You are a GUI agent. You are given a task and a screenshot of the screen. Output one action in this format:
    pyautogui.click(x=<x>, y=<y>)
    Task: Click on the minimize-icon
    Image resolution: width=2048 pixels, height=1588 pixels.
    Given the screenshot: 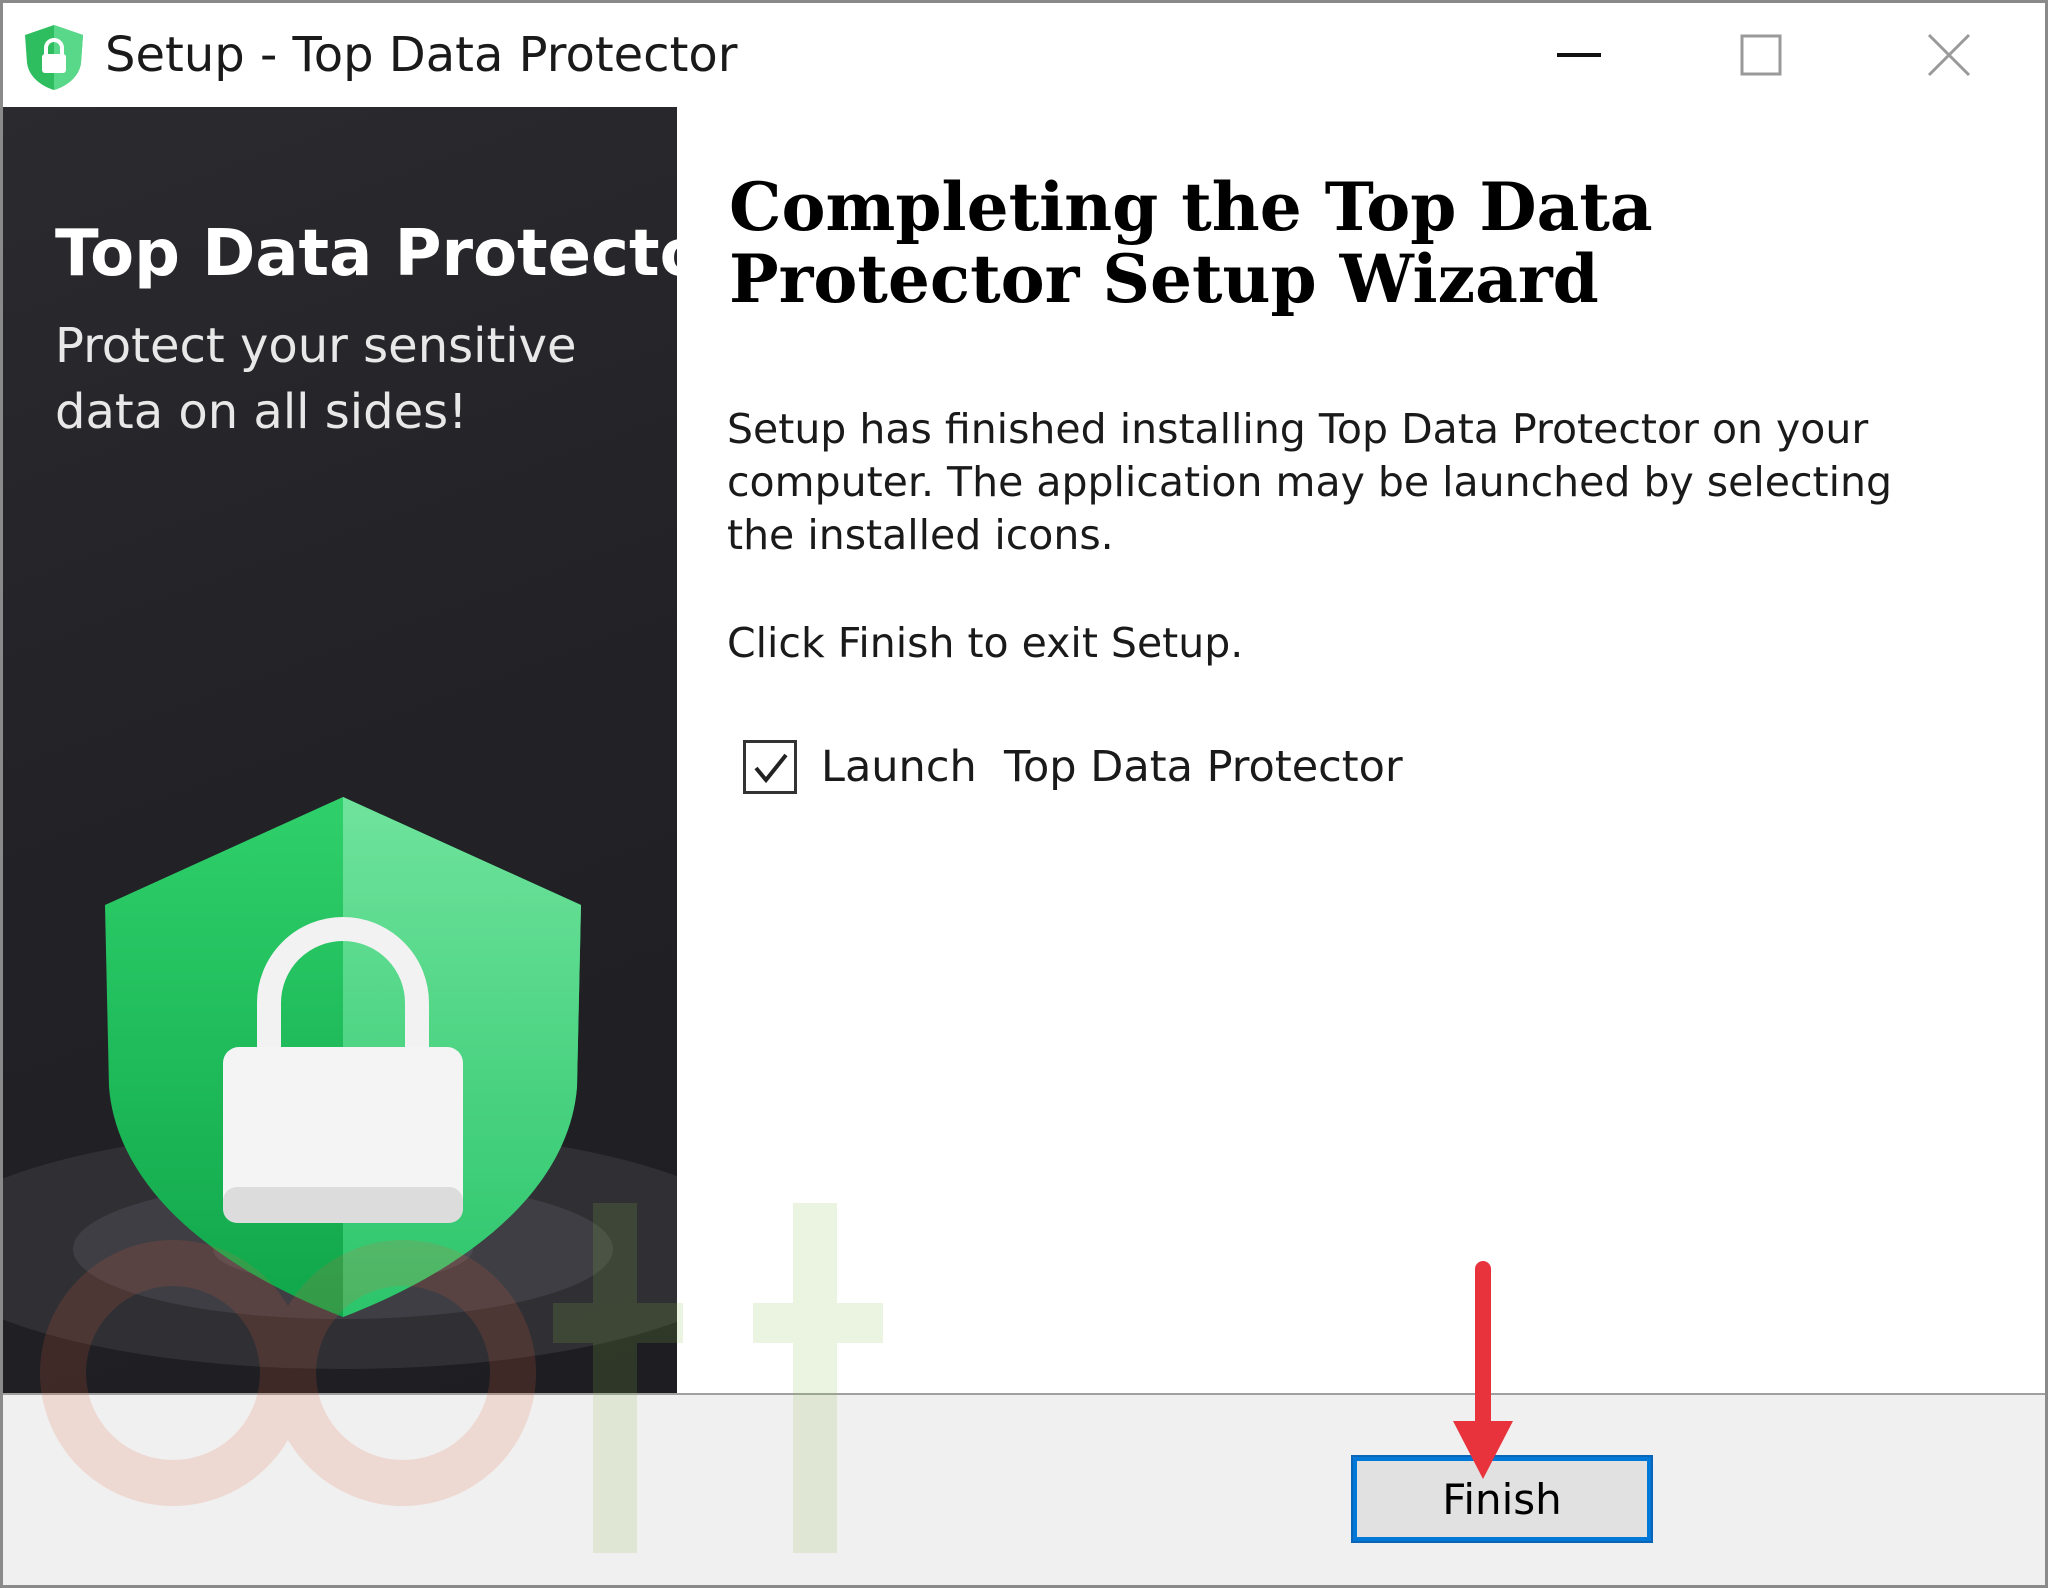 What is the action you would take?
    pyautogui.click(x=1579, y=55)
    